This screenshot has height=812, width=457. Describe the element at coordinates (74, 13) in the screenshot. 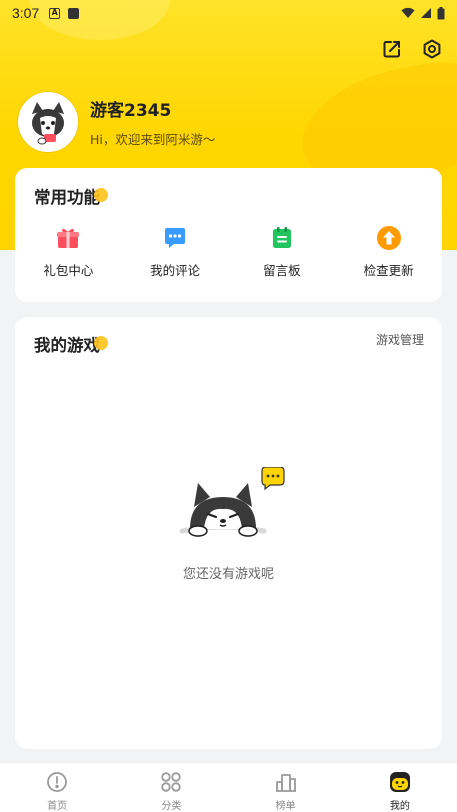

I see `notification-square-icon` at that location.